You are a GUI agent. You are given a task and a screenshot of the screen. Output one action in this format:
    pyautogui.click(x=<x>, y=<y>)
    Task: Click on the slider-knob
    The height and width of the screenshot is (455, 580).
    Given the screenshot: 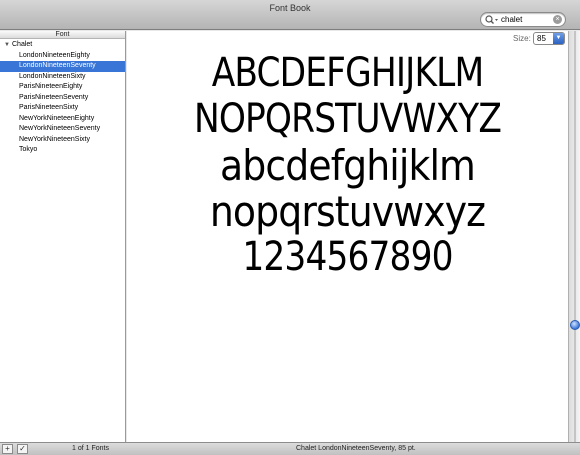 What is the action you would take?
    pyautogui.click(x=575, y=325)
    